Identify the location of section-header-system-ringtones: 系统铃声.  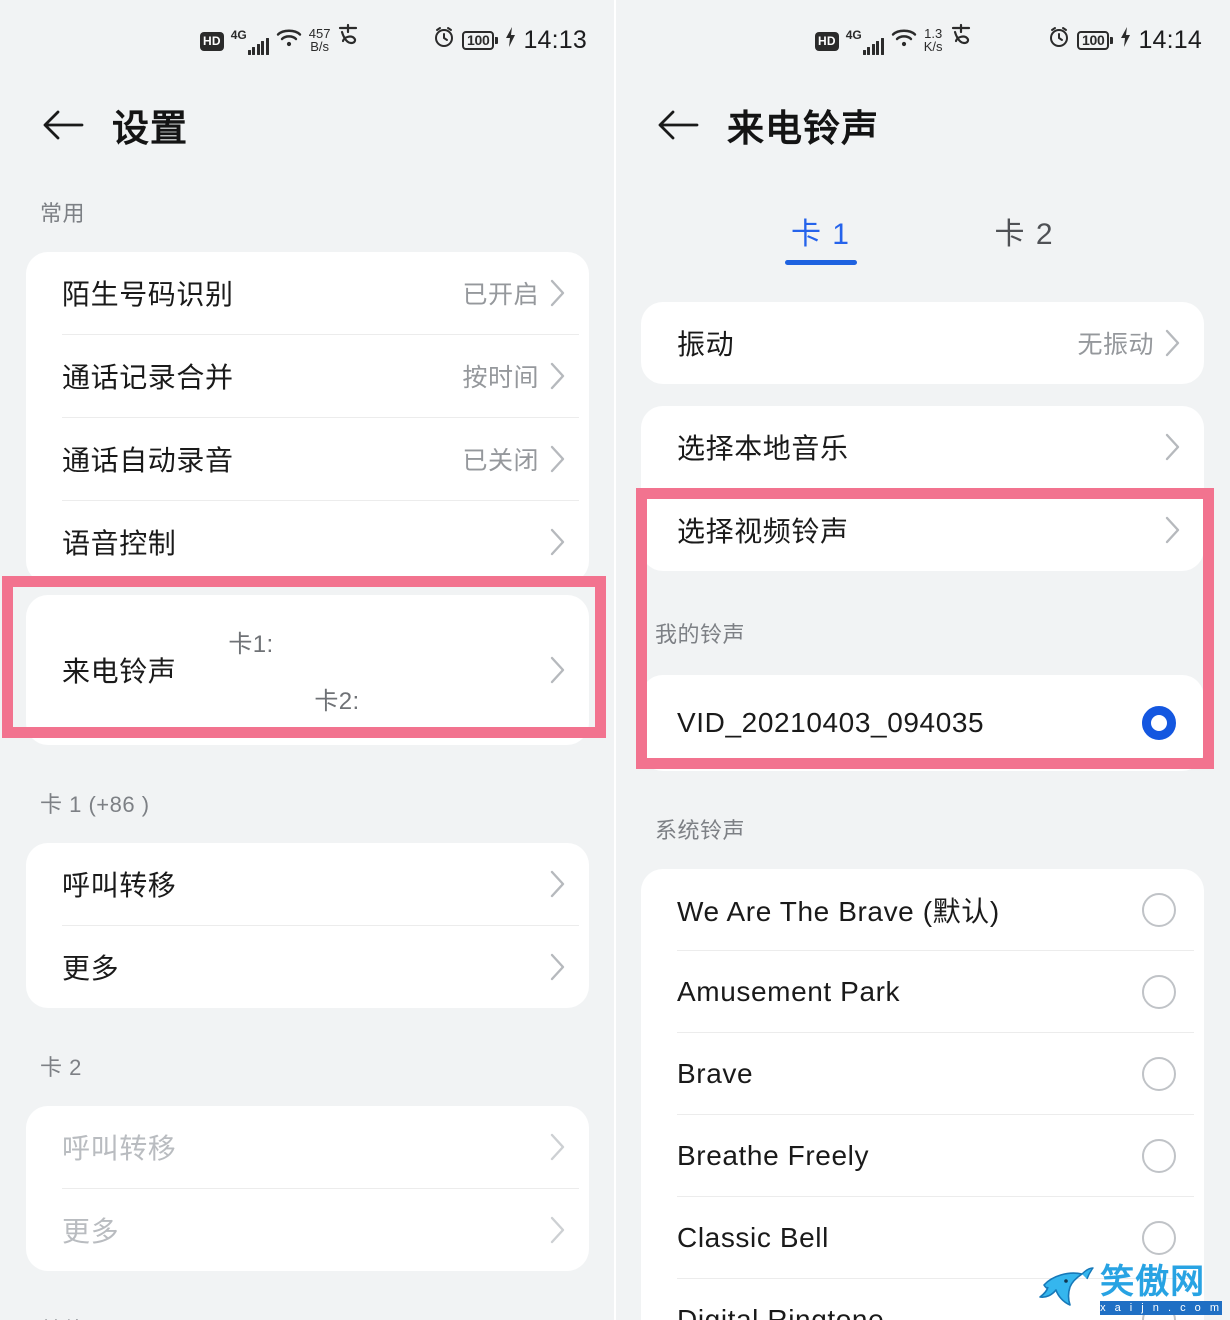
(700, 830).